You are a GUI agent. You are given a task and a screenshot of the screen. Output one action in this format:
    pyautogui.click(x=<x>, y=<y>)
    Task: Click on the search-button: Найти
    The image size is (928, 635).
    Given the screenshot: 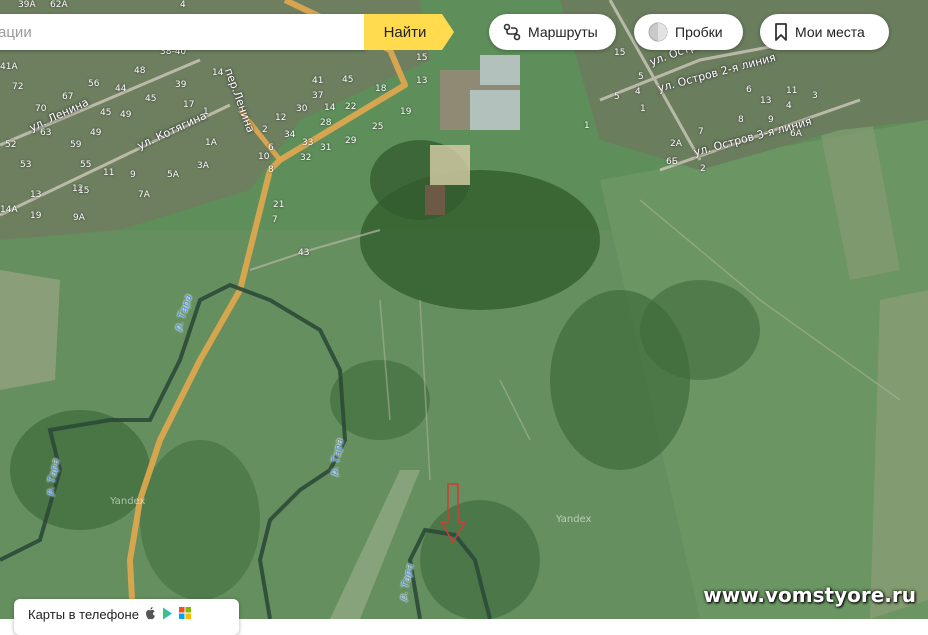 What is the action you would take?
    pyautogui.click(x=409, y=32)
    